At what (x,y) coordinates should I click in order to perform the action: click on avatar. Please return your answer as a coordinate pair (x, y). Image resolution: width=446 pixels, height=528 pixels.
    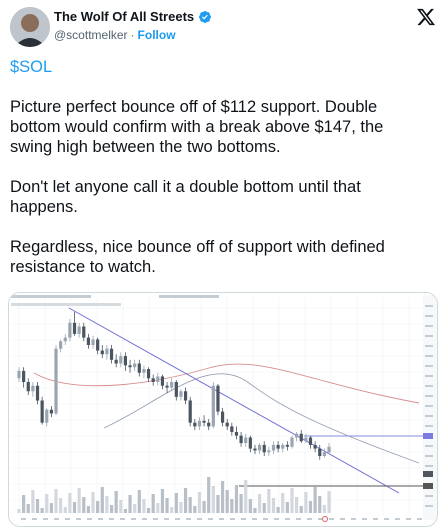
    Looking at the image, I should click on (30, 27).